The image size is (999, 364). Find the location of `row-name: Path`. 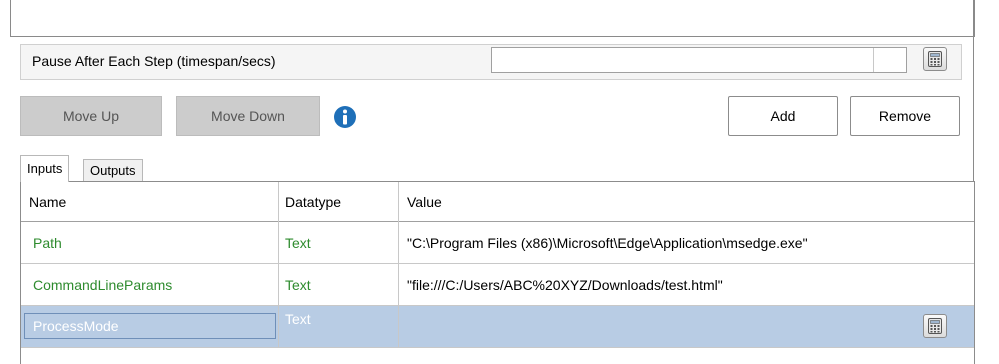

row-name: Path is located at coordinates (47, 243).